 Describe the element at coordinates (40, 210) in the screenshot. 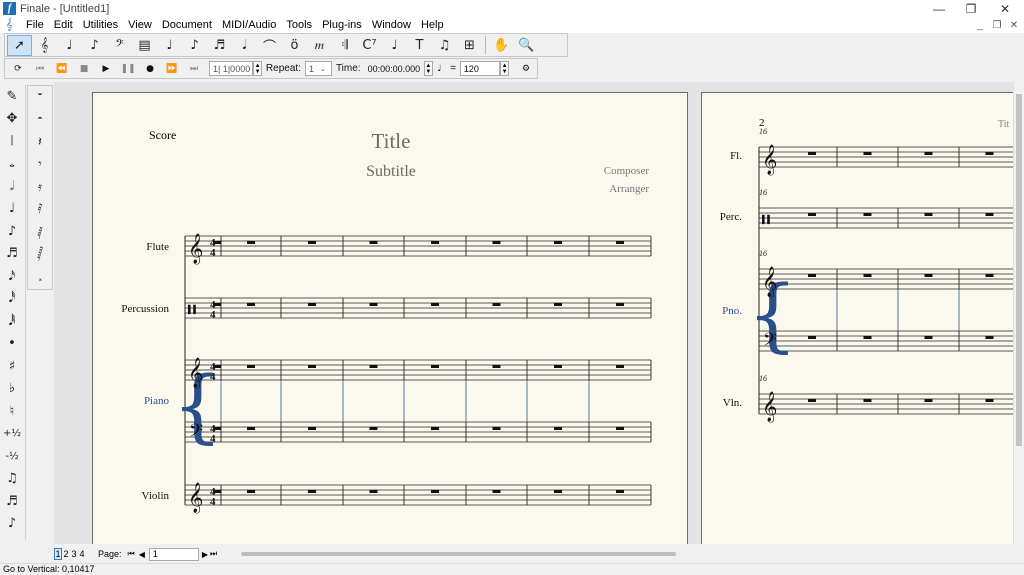

I see `rest-palette-icon-6: 𝅀` at that location.